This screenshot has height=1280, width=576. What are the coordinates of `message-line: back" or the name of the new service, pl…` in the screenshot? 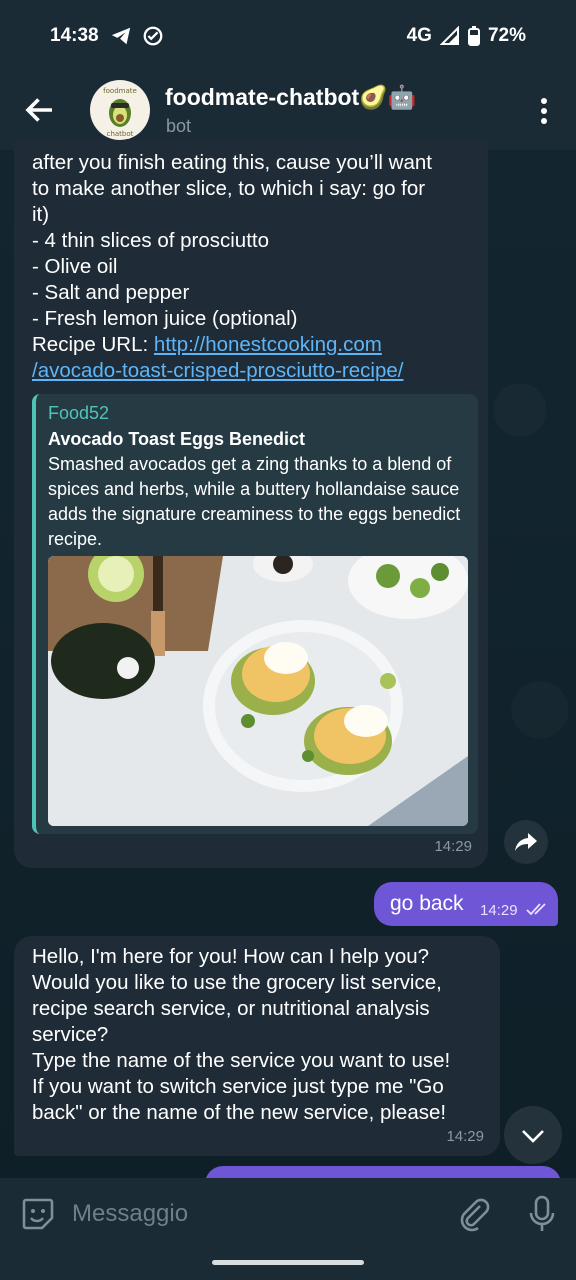 It's located at (239, 1112).